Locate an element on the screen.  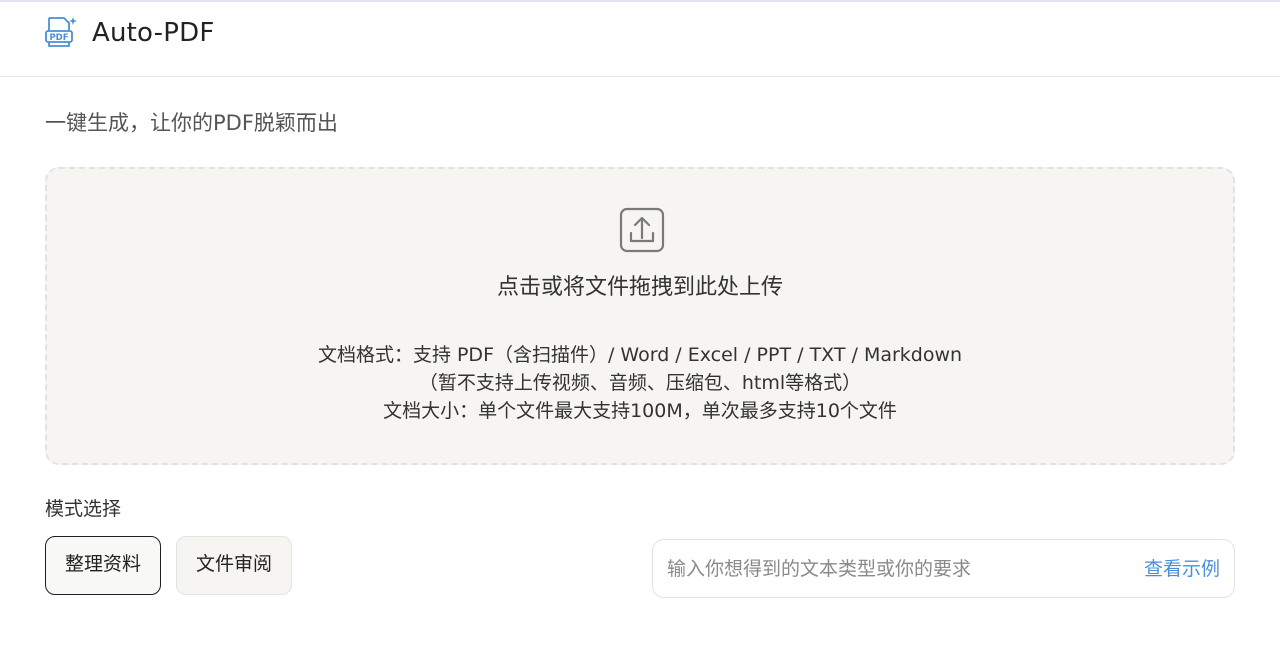
logo-text: PDF is located at coordinates (58, 38).